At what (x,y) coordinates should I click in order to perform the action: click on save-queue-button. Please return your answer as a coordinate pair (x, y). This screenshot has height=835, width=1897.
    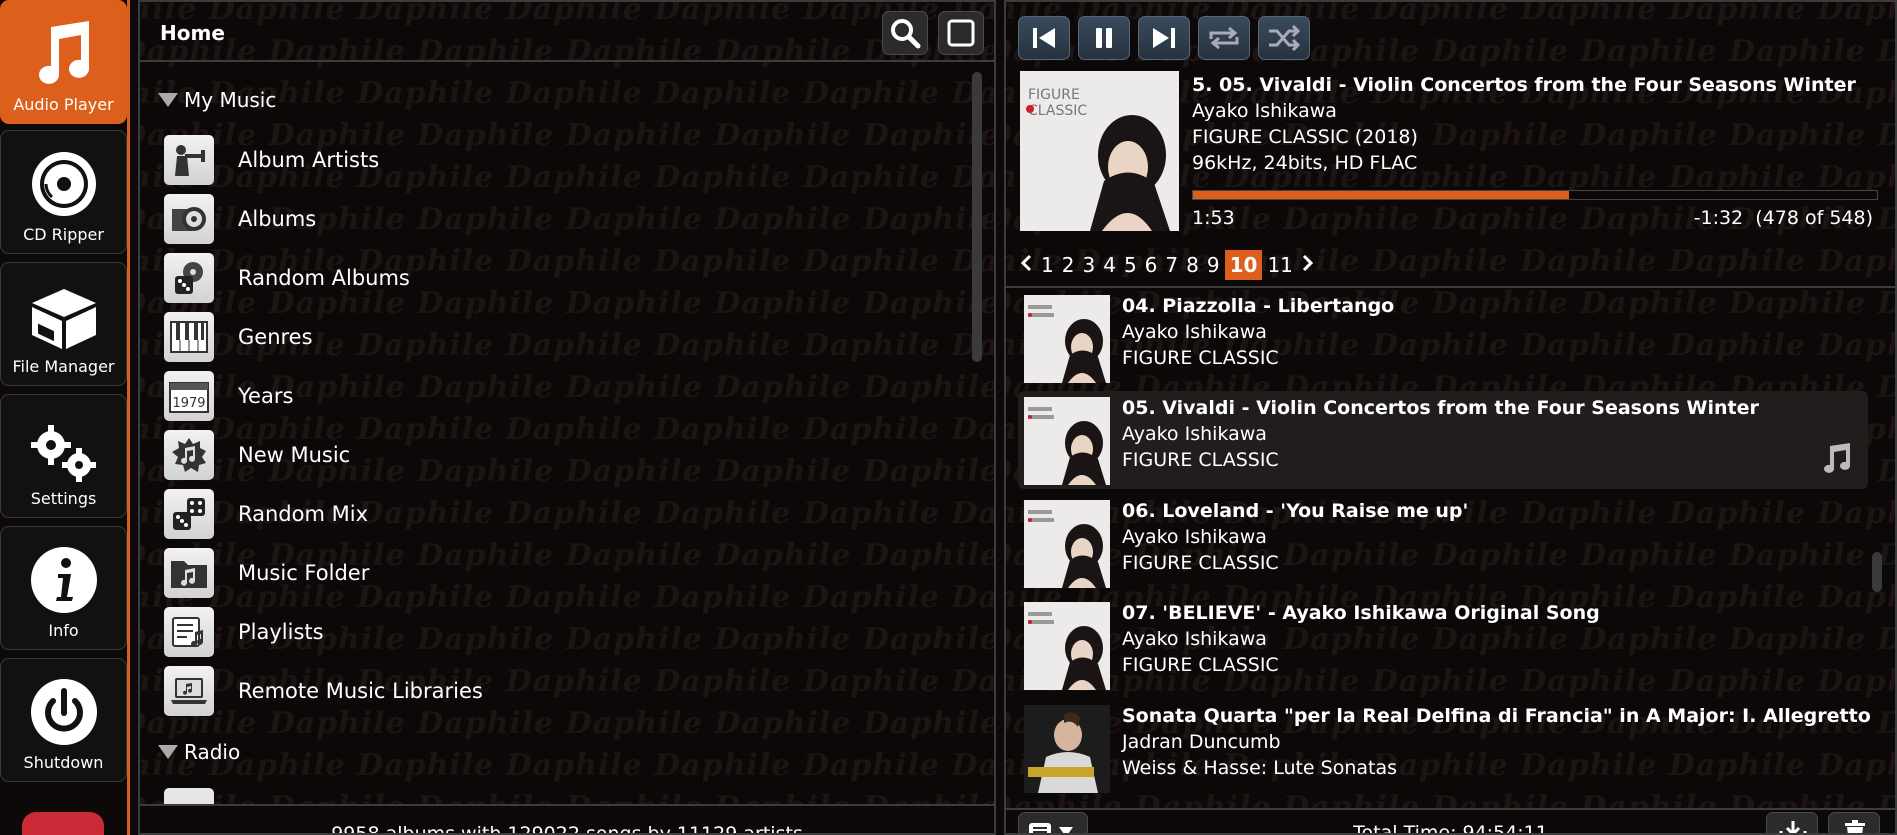
    Looking at the image, I should click on (1792, 822).